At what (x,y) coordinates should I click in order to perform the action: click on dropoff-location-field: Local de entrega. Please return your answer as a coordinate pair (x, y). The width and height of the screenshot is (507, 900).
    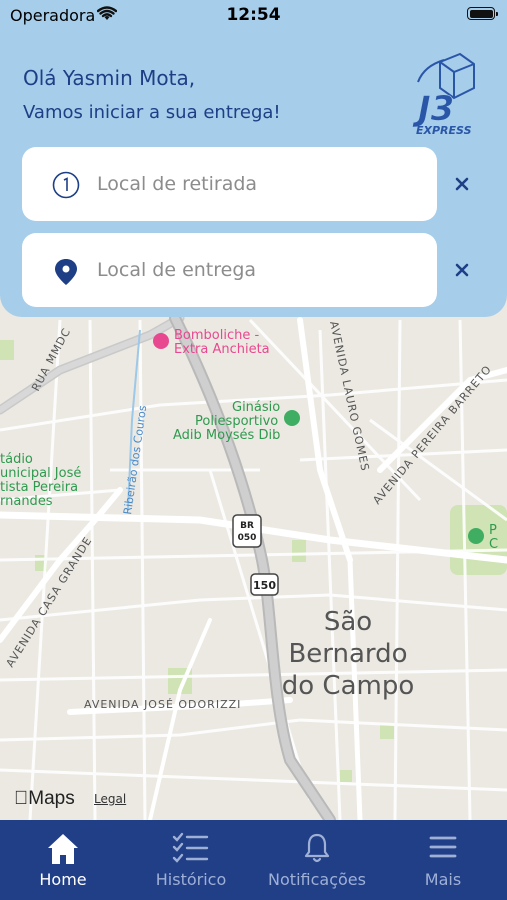
    Looking at the image, I should click on (229, 270).